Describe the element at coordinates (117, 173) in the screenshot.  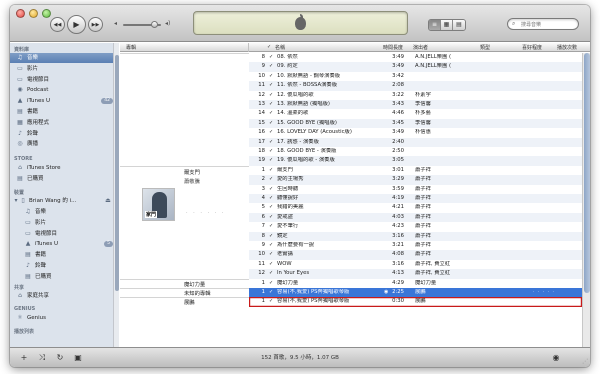
I see `sidebar-scroll-thumb` at that location.